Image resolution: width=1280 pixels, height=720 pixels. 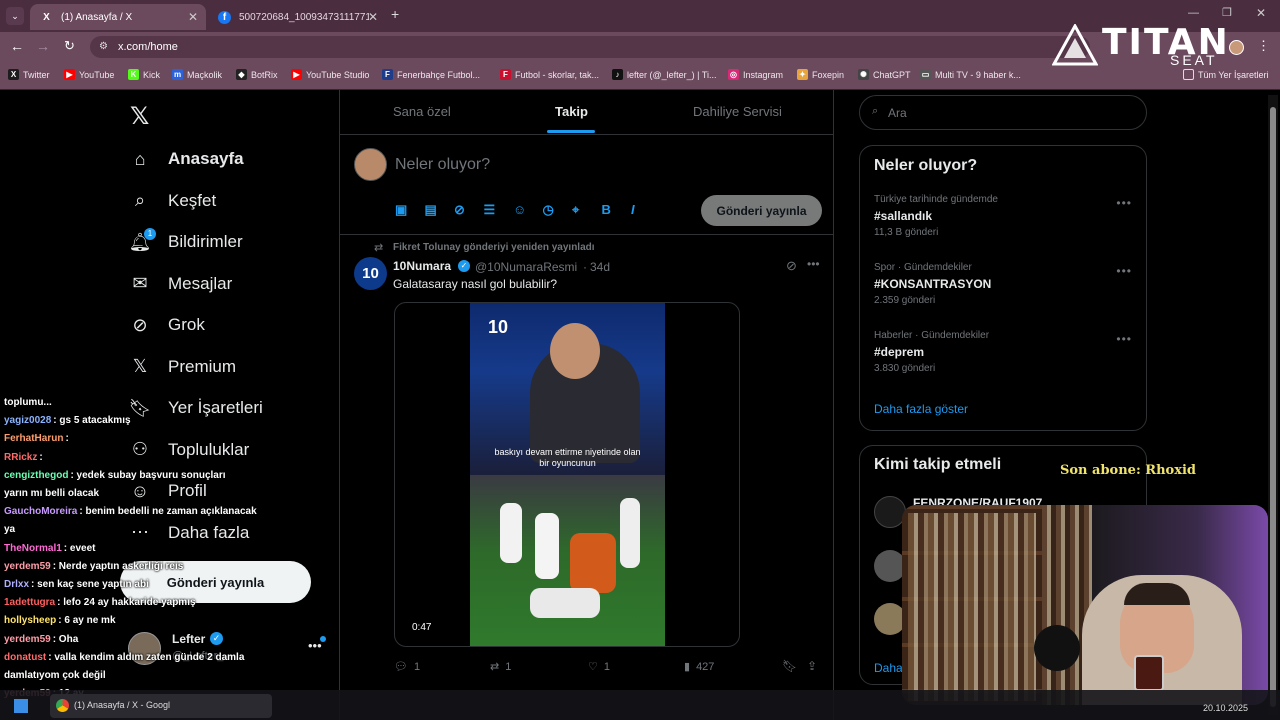 What do you see at coordinates (1236, 47) in the screenshot?
I see `profile-avatar-icon` at bounding box center [1236, 47].